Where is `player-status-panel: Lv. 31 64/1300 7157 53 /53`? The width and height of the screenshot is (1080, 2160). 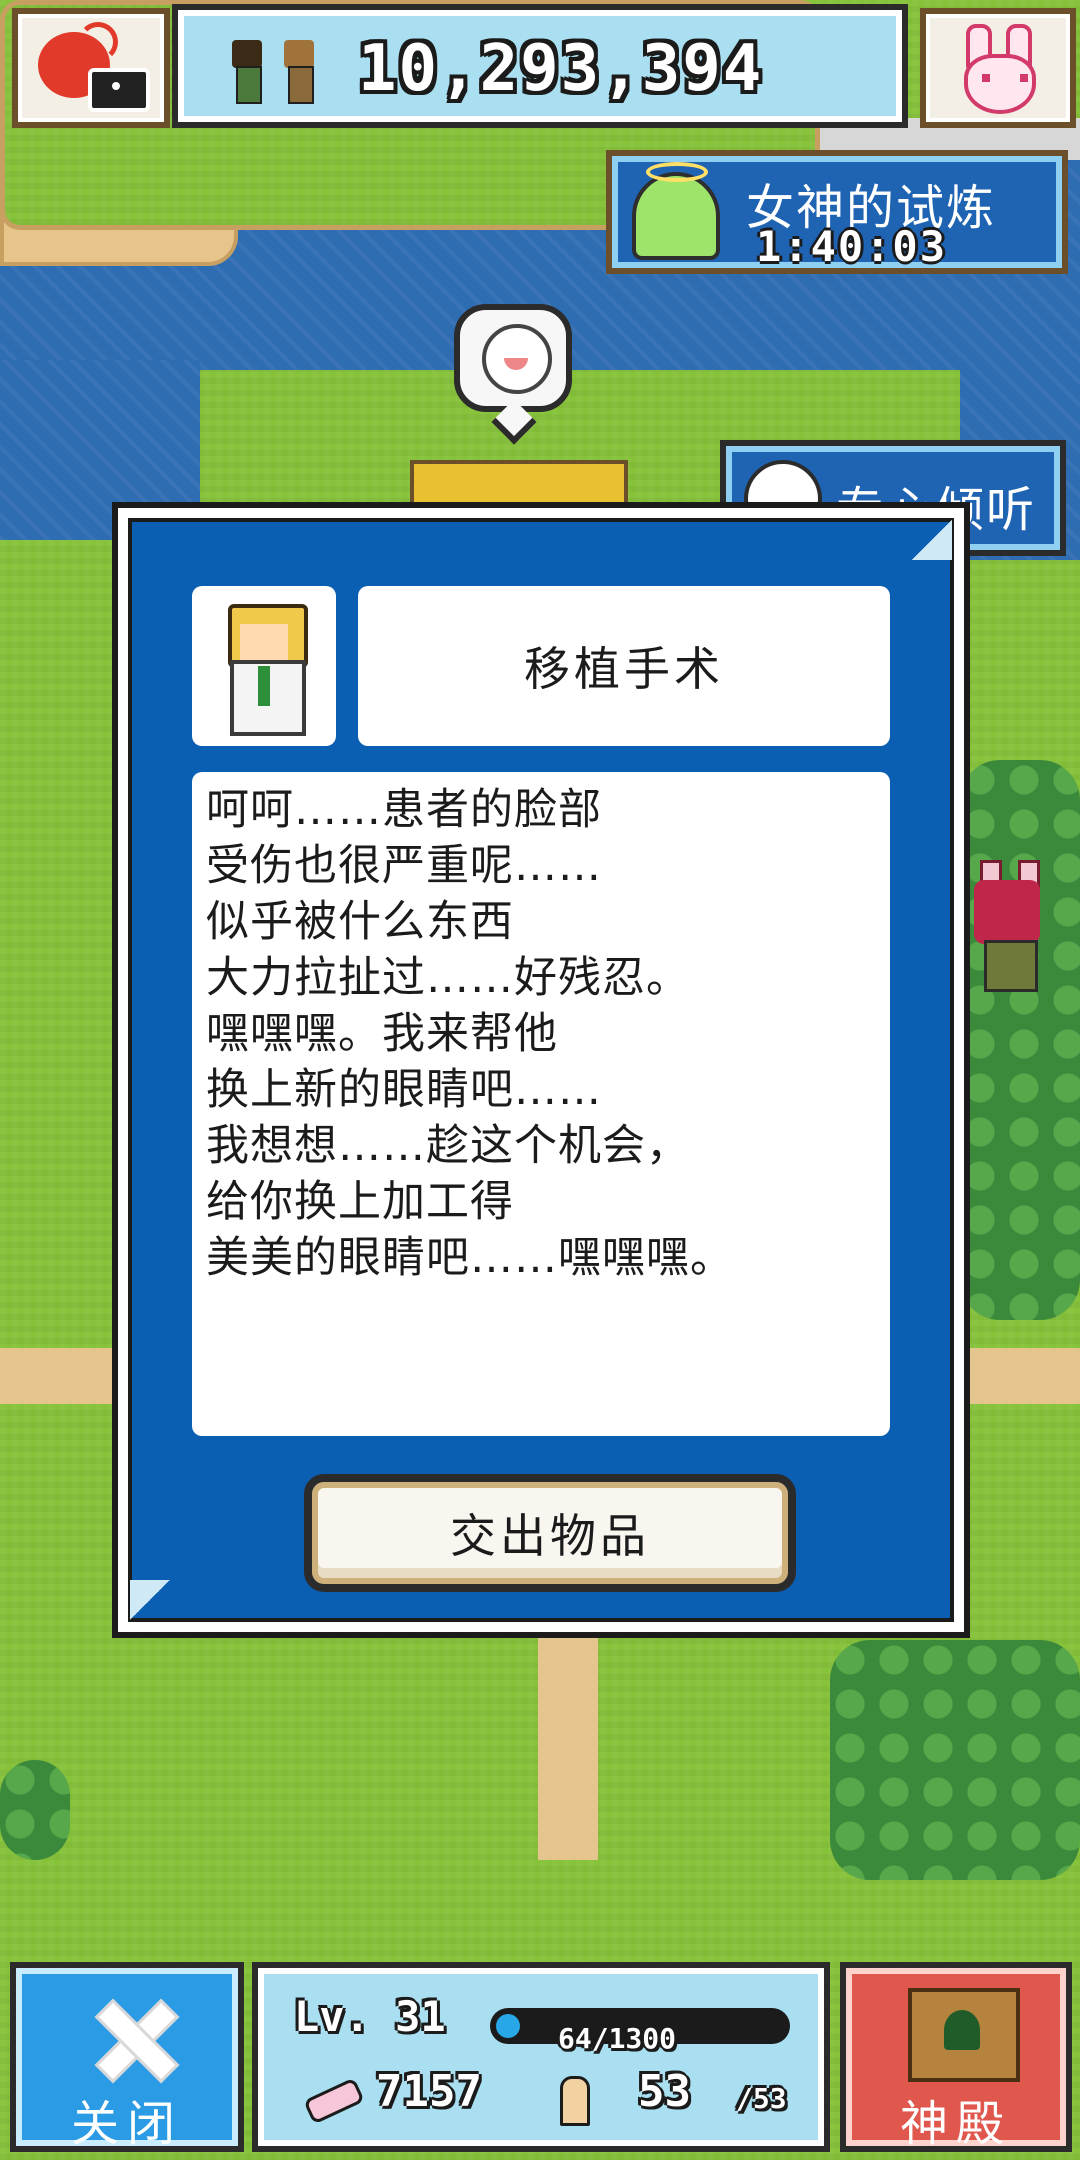
player-status-panel: Lv. 31 64/1300 7157 53 /53 is located at coordinates (541, 2057).